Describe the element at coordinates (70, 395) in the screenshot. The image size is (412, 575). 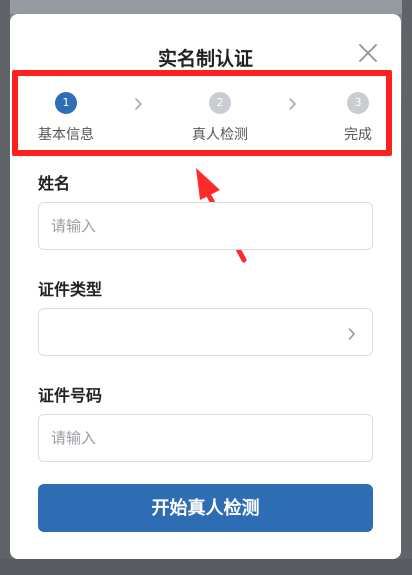
I see `id-number-label: 证件号码` at that location.